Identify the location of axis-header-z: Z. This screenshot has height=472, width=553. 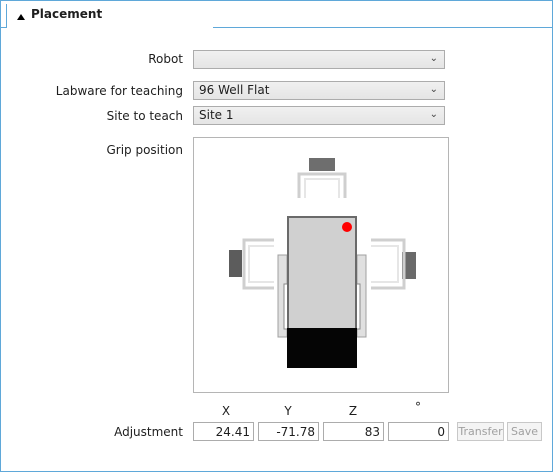
(353, 411).